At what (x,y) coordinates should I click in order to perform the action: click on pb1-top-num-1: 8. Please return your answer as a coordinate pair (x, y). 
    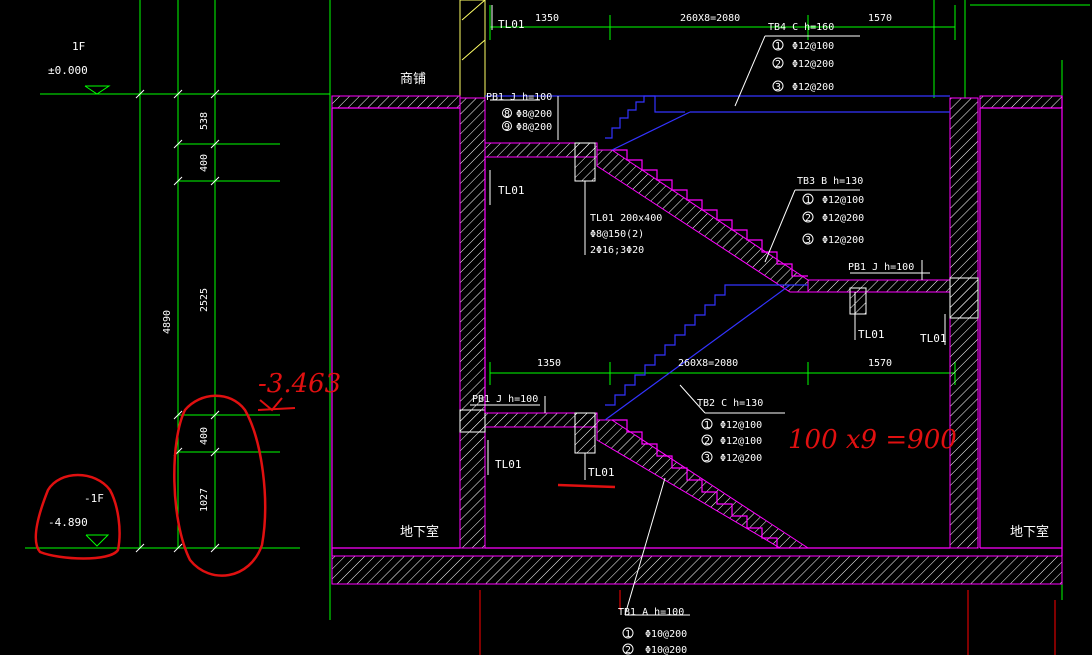
    Looking at the image, I should click on (507, 114).